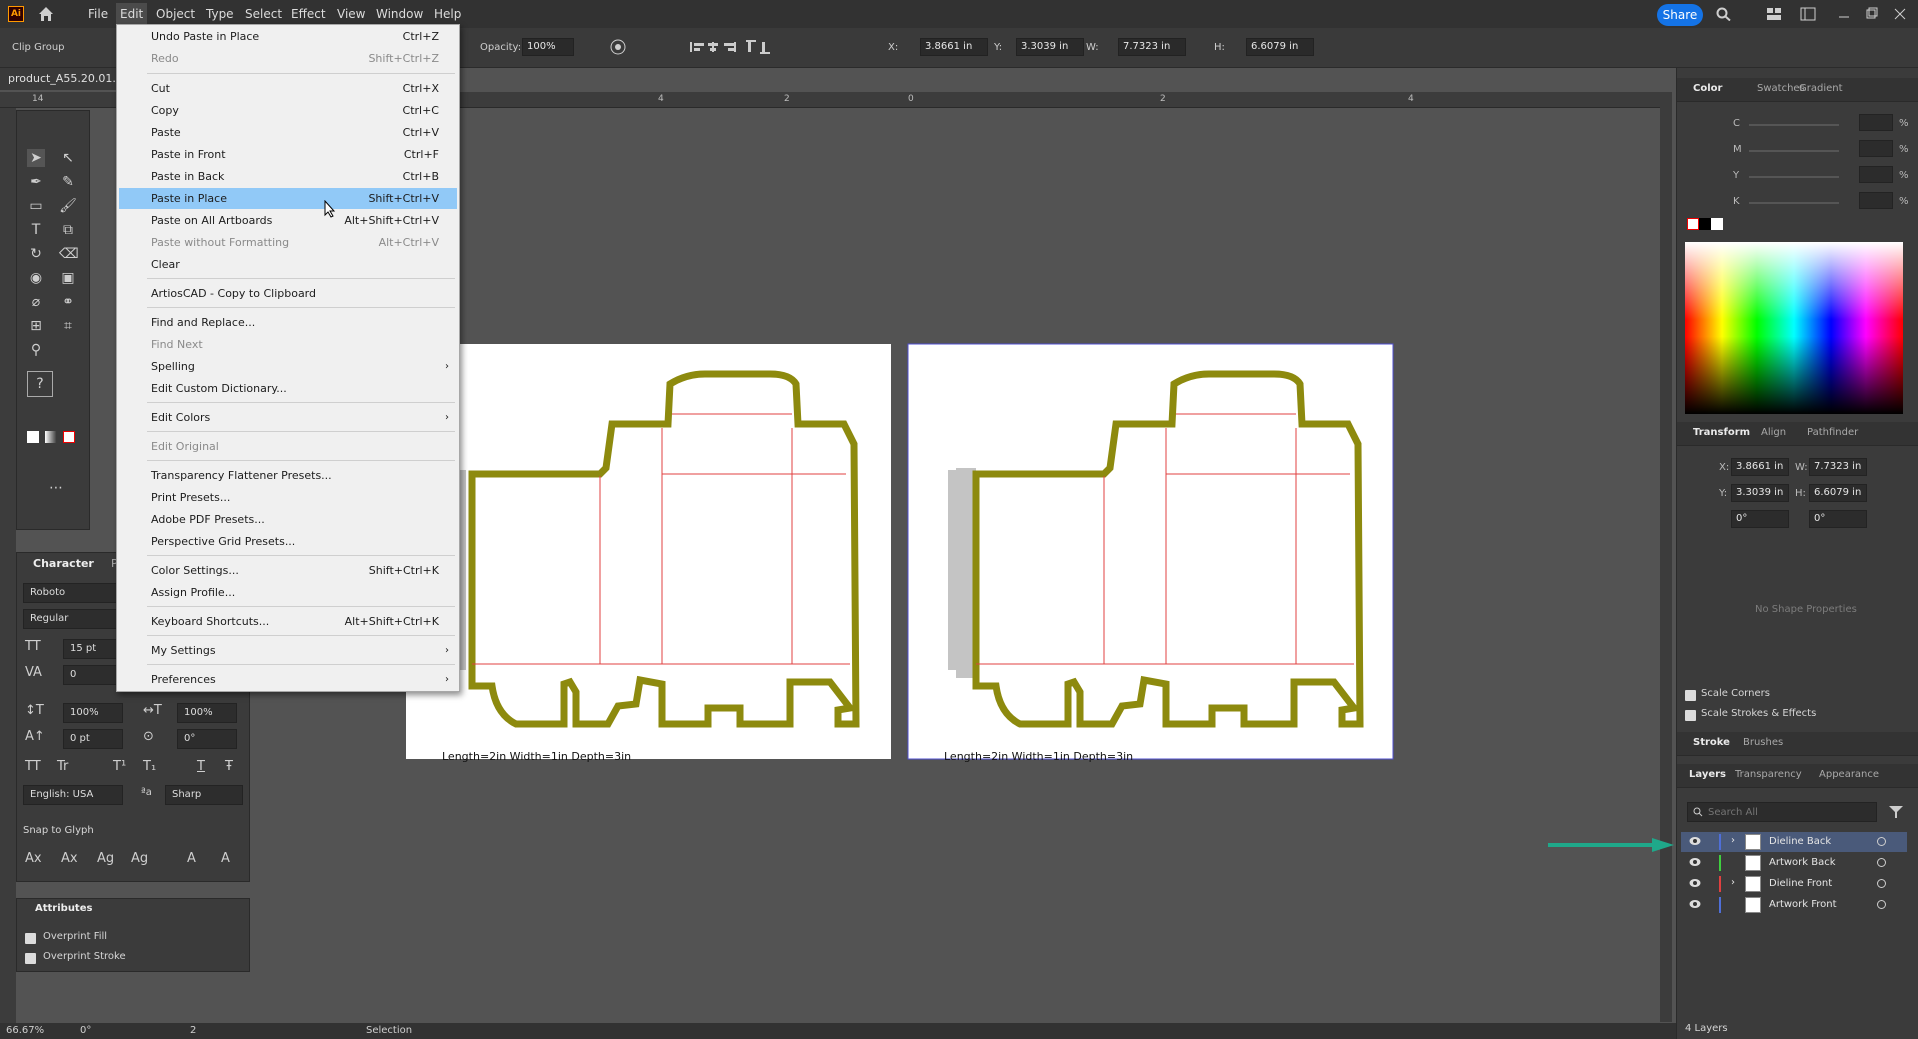 This screenshot has width=1918, height=1039. What do you see at coordinates (1690, 715) in the screenshot?
I see `scale-strokes-checkbox` at bounding box center [1690, 715].